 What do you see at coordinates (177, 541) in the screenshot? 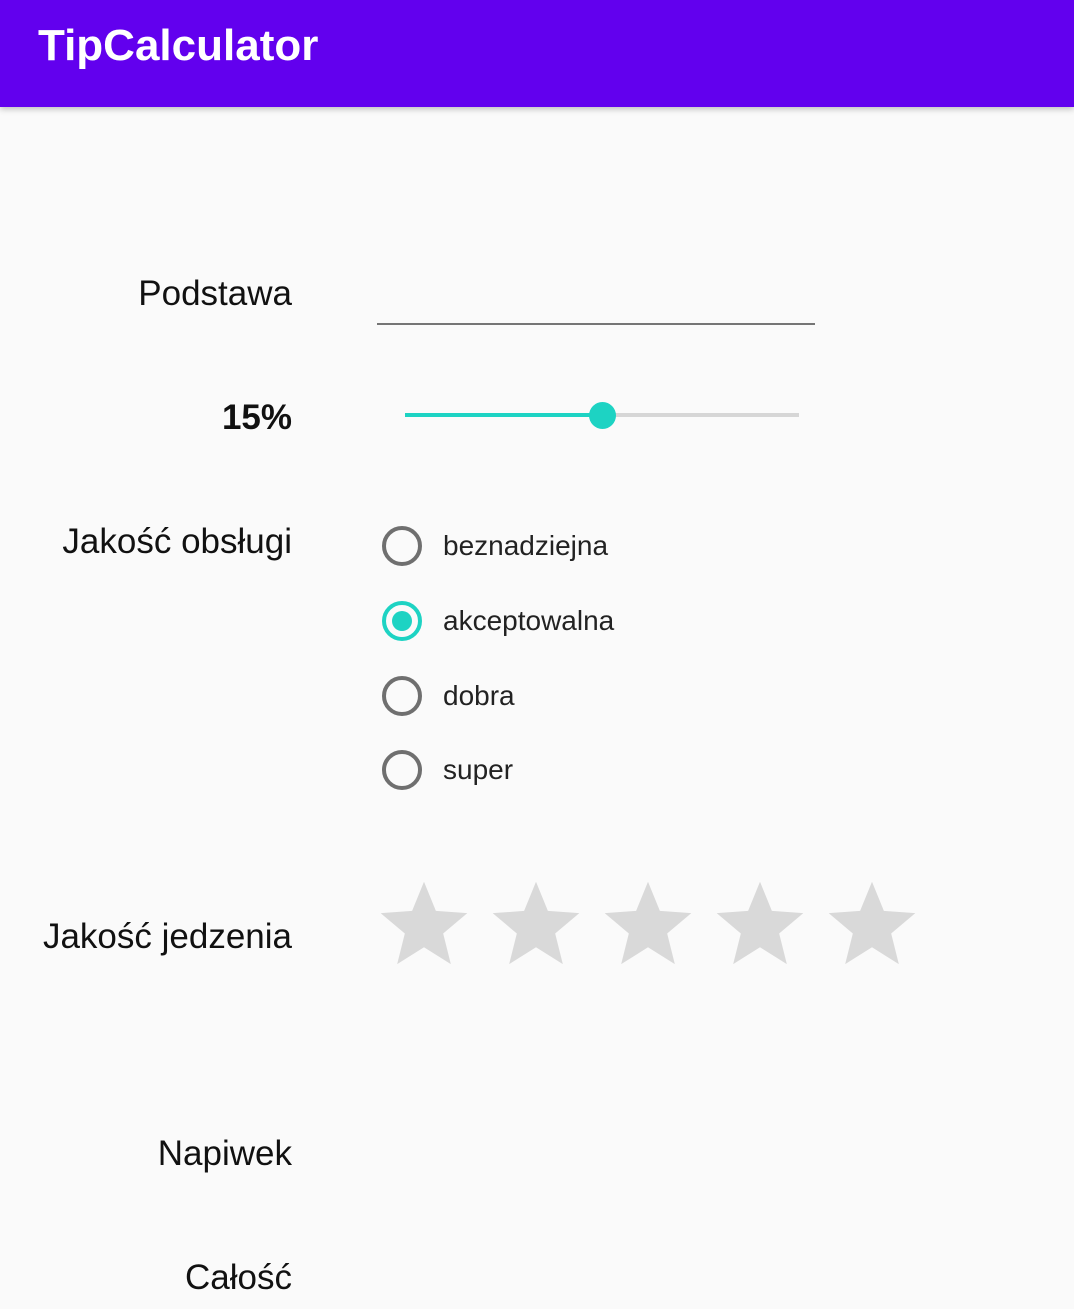
I see `service-quality-label: Jakość obsługi` at bounding box center [177, 541].